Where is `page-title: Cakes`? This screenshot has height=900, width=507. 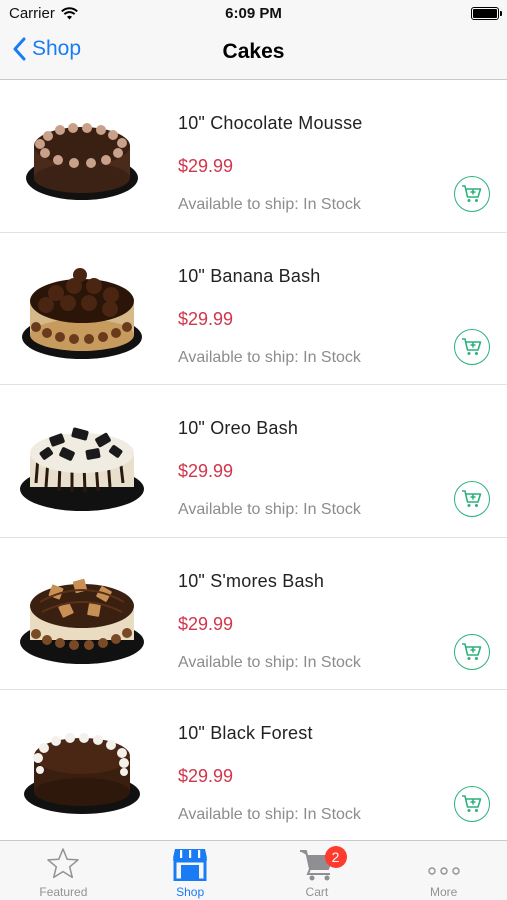 page-title: Cakes is located at coordinates (253, 51).